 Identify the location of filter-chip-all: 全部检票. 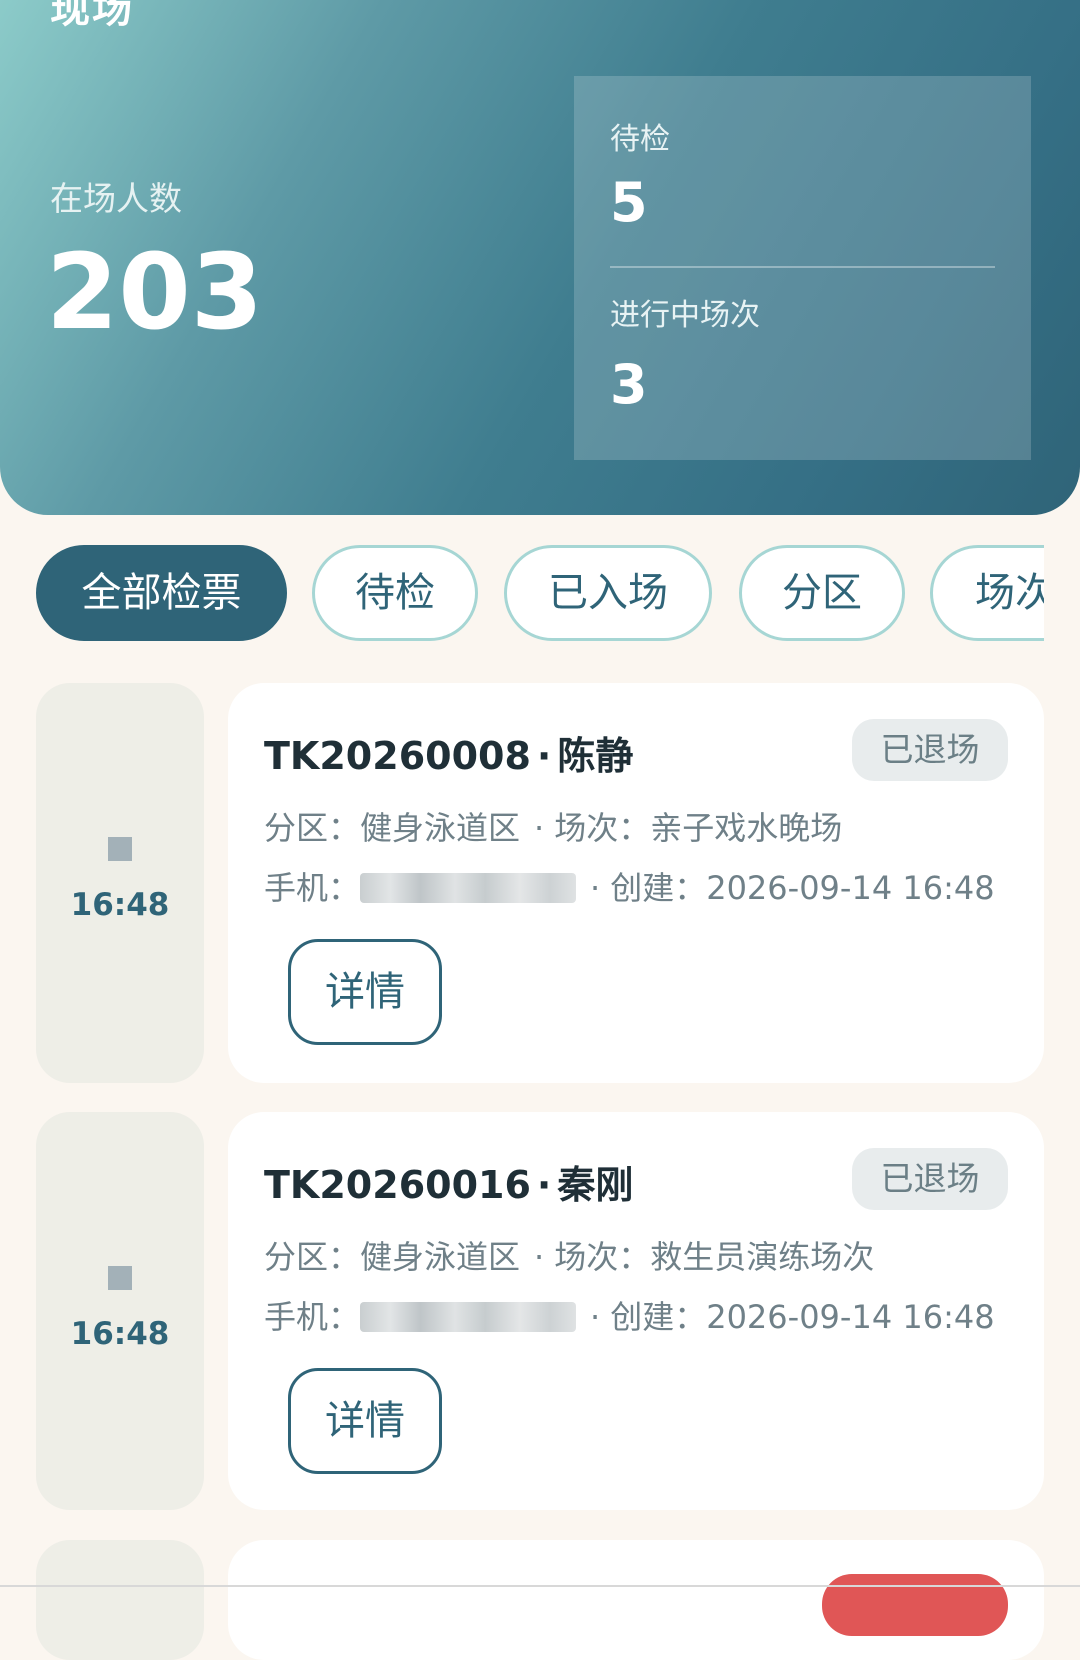
(161, 593).